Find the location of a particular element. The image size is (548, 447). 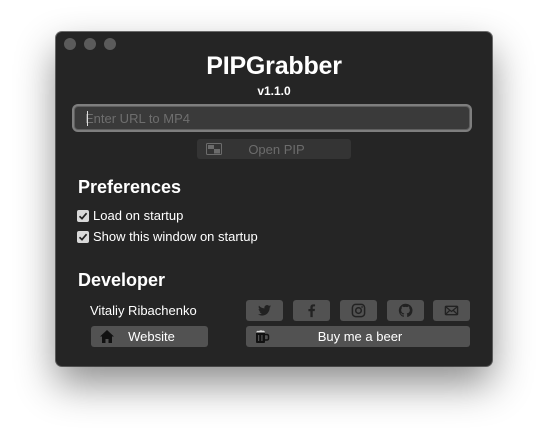

app-version: v1.1.0 is located at coordinates (274, 91).